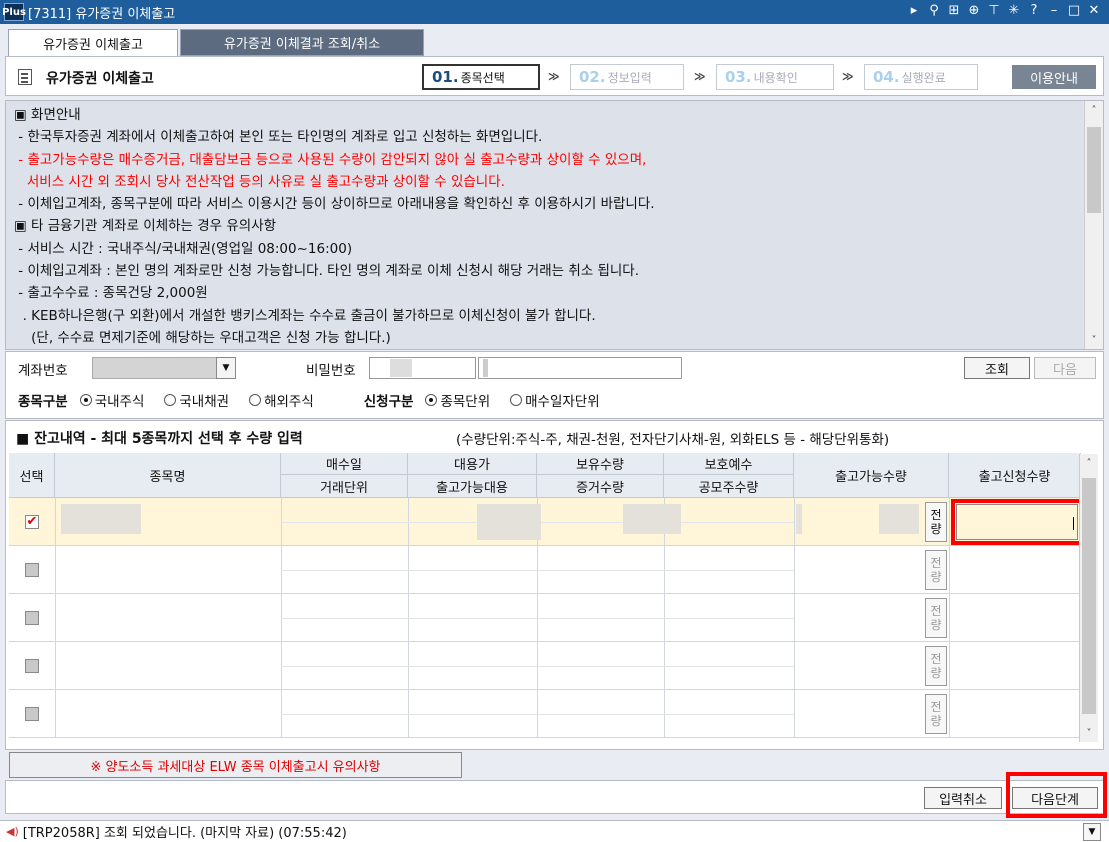  I want to click on step-4-label: 실행완료, so click(923, 77).